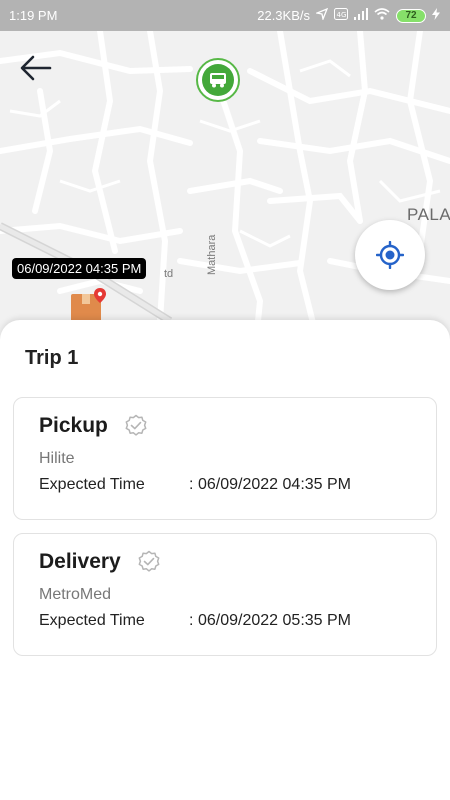  I want to click on svg-text: 4G, so click(342, 15).